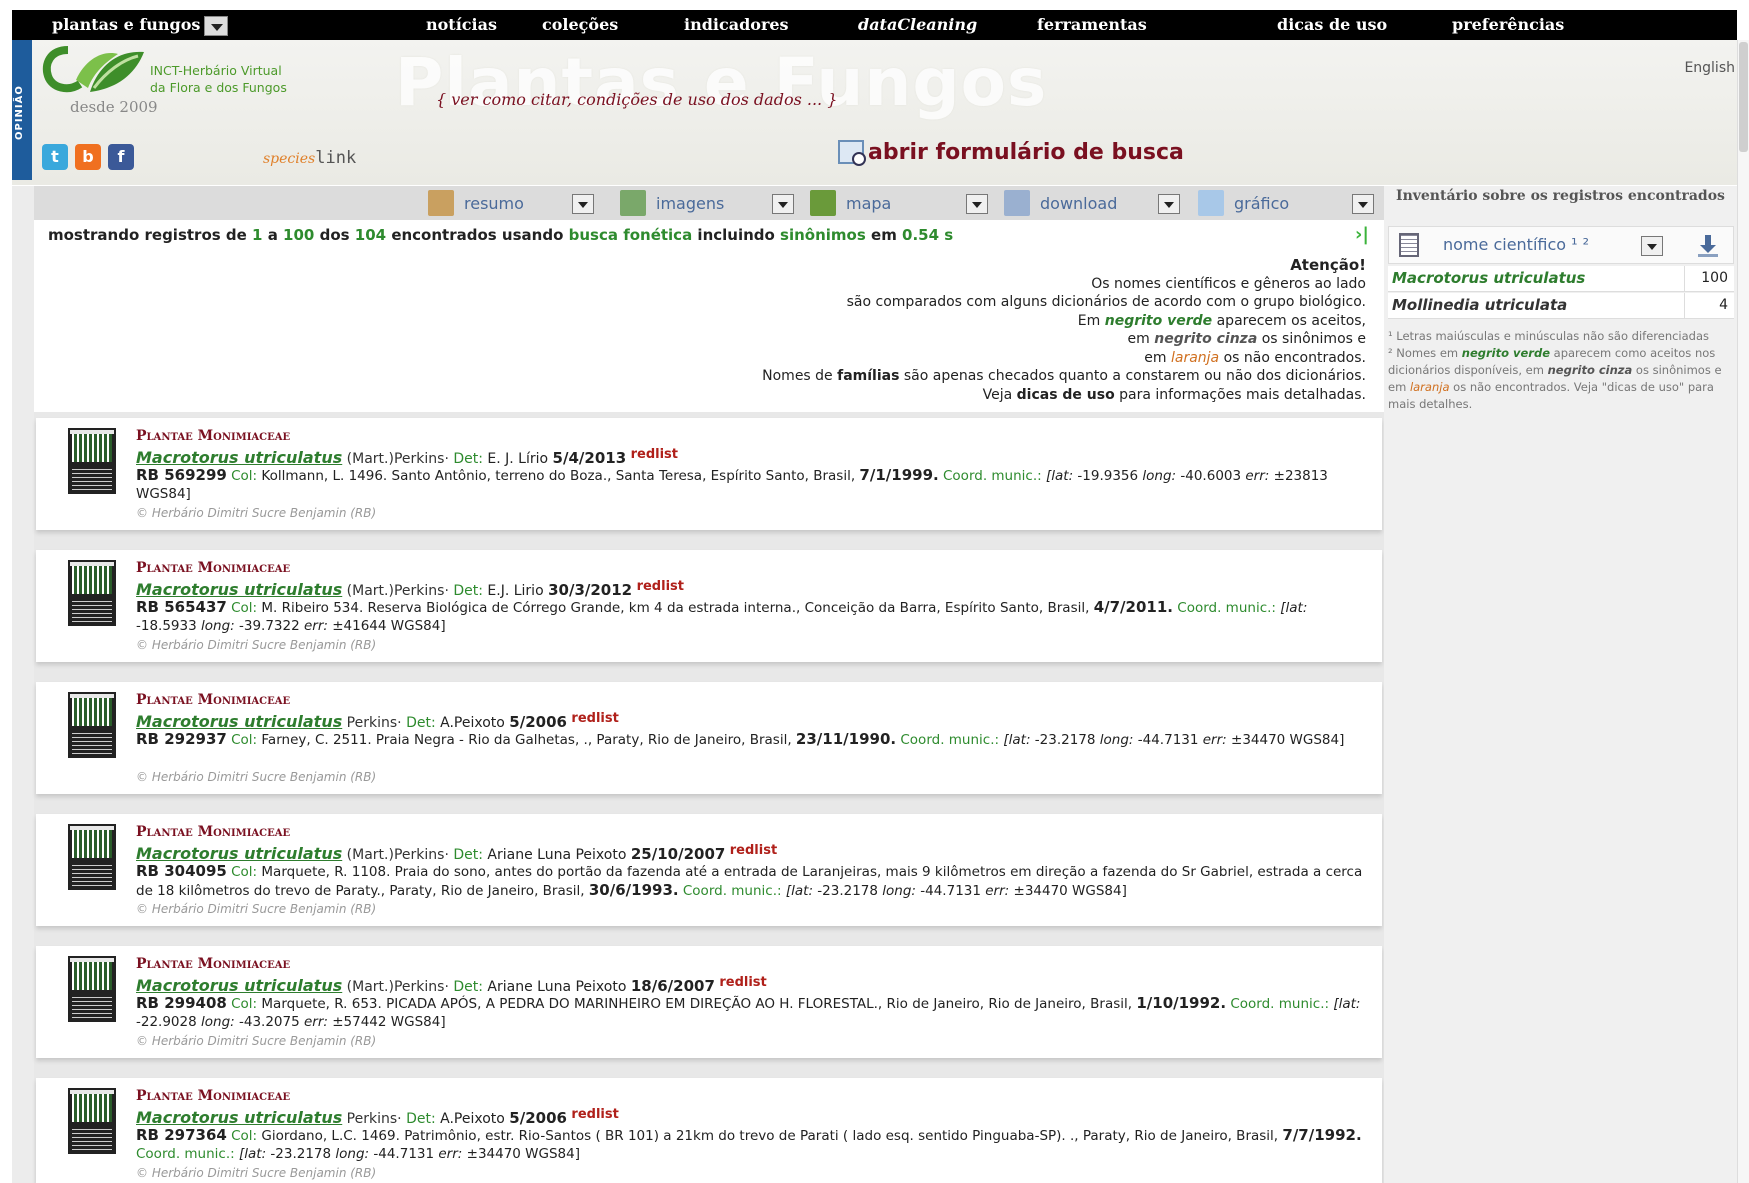 The height and width of the screenshot is (1183, 1749). Describe the element at coordinates (1311, 339) in the screenshot. I see `attention-line-4c: os sinônimos e` at that location.